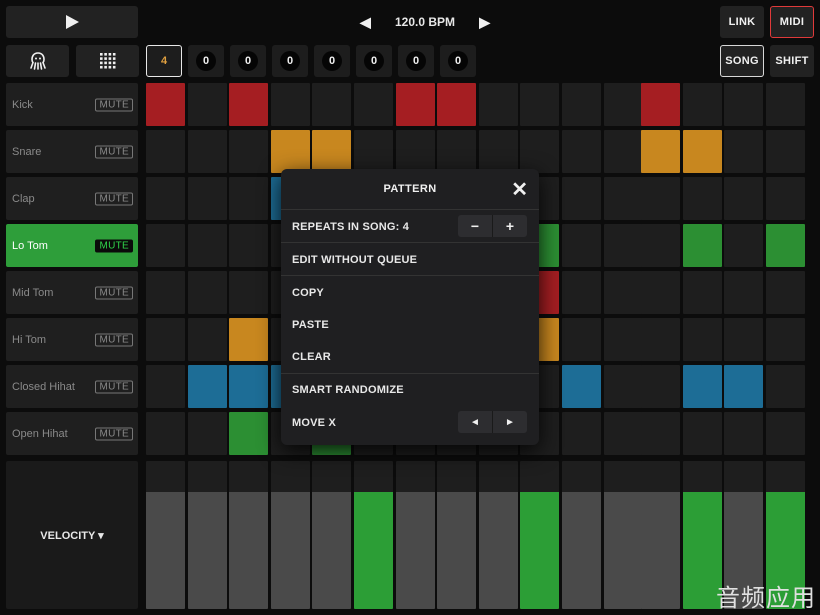  What do you see at coordinates (354, 260) in the screenshot?
I see `edit-without-queue-item: EDIT WITHOUT QUEUE` at bounding box center [354, 260].